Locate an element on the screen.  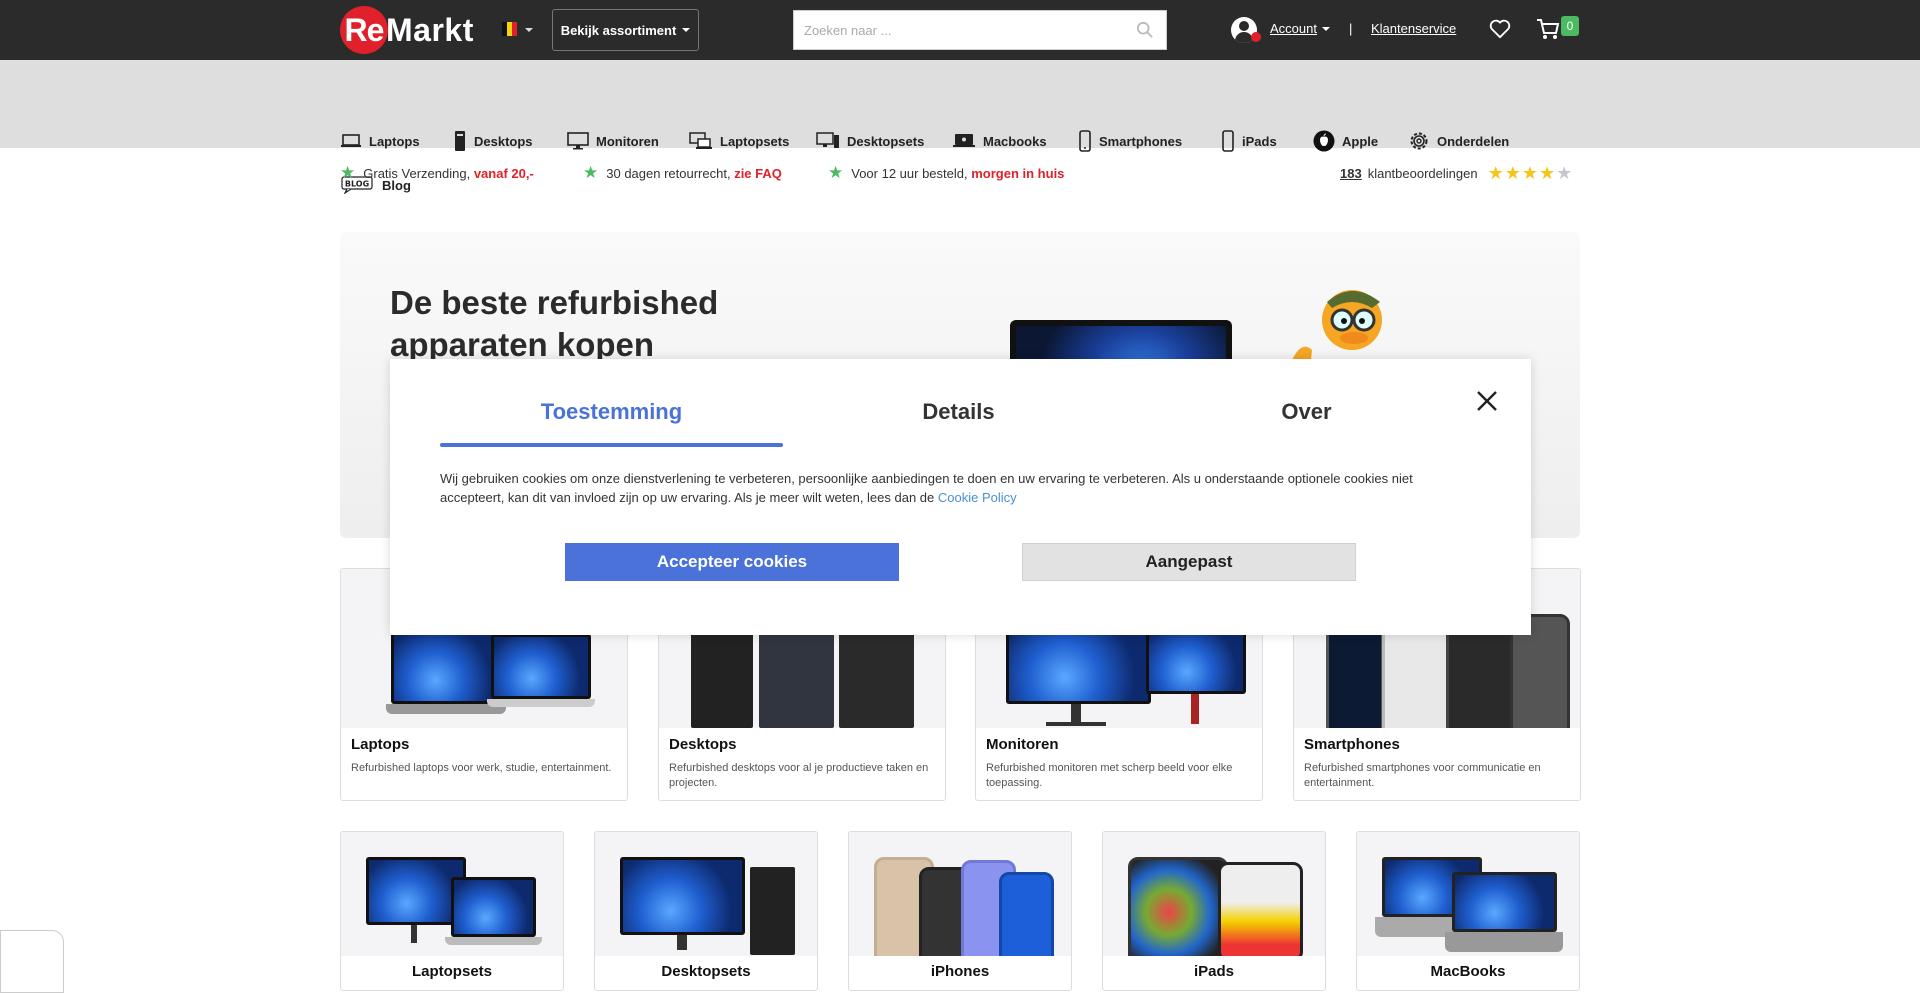
hero-title: De beste refurbished apparaten kopen is located at coordinates (554, 323).